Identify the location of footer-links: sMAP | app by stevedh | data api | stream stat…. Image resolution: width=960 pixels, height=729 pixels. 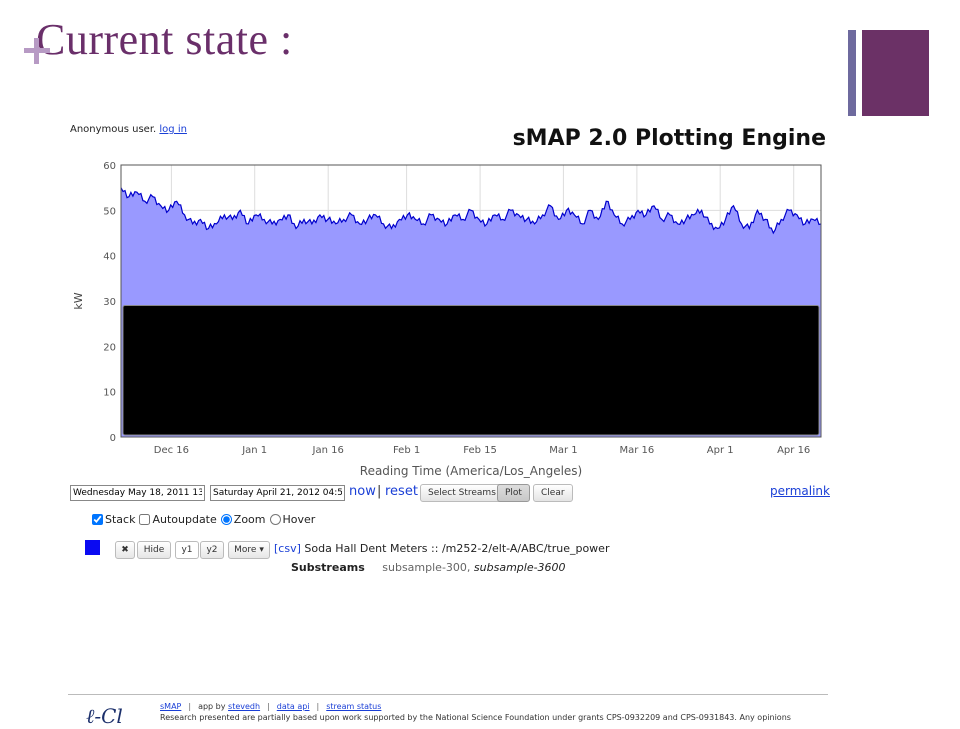
(270, 706).